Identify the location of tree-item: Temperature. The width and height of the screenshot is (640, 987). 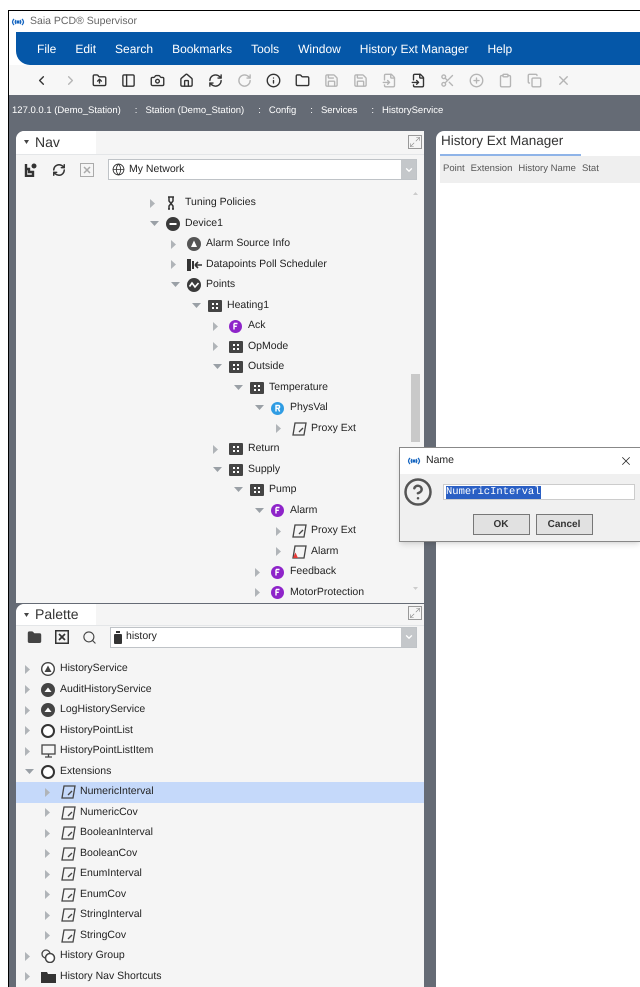
(220, 388).